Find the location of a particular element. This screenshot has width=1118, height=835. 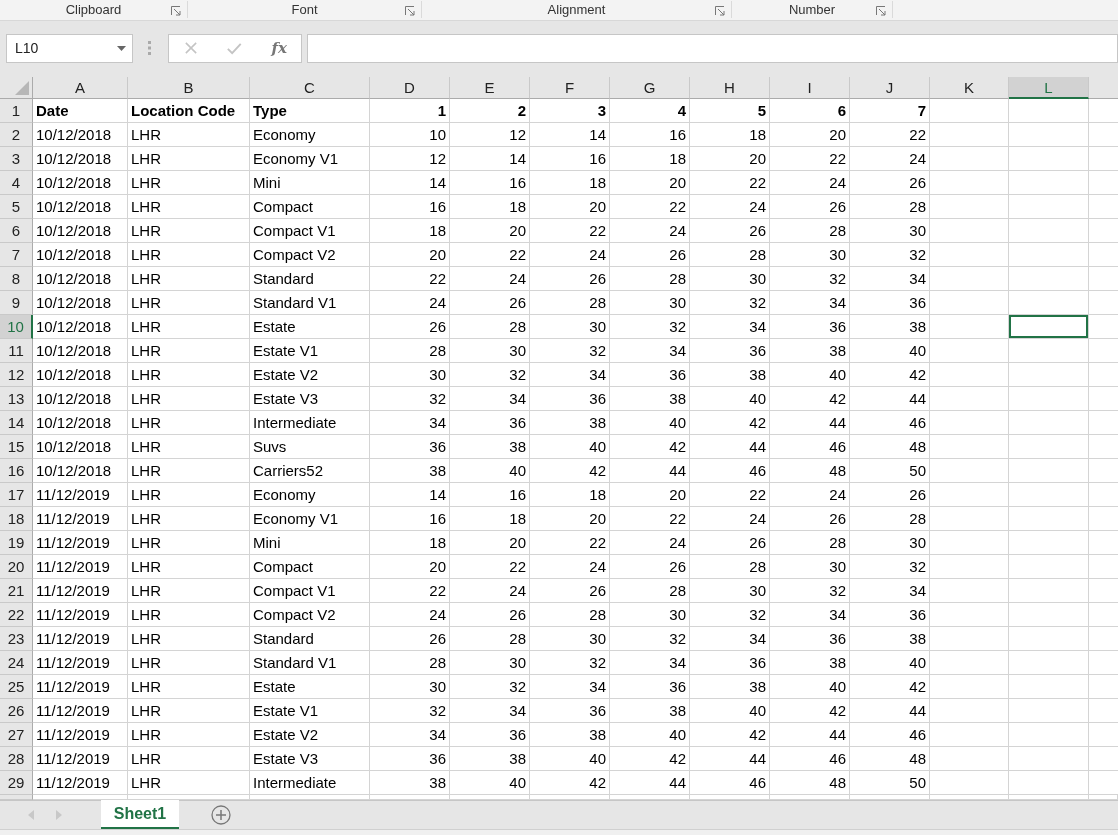

check-icon is located at coordinates (234, 48).